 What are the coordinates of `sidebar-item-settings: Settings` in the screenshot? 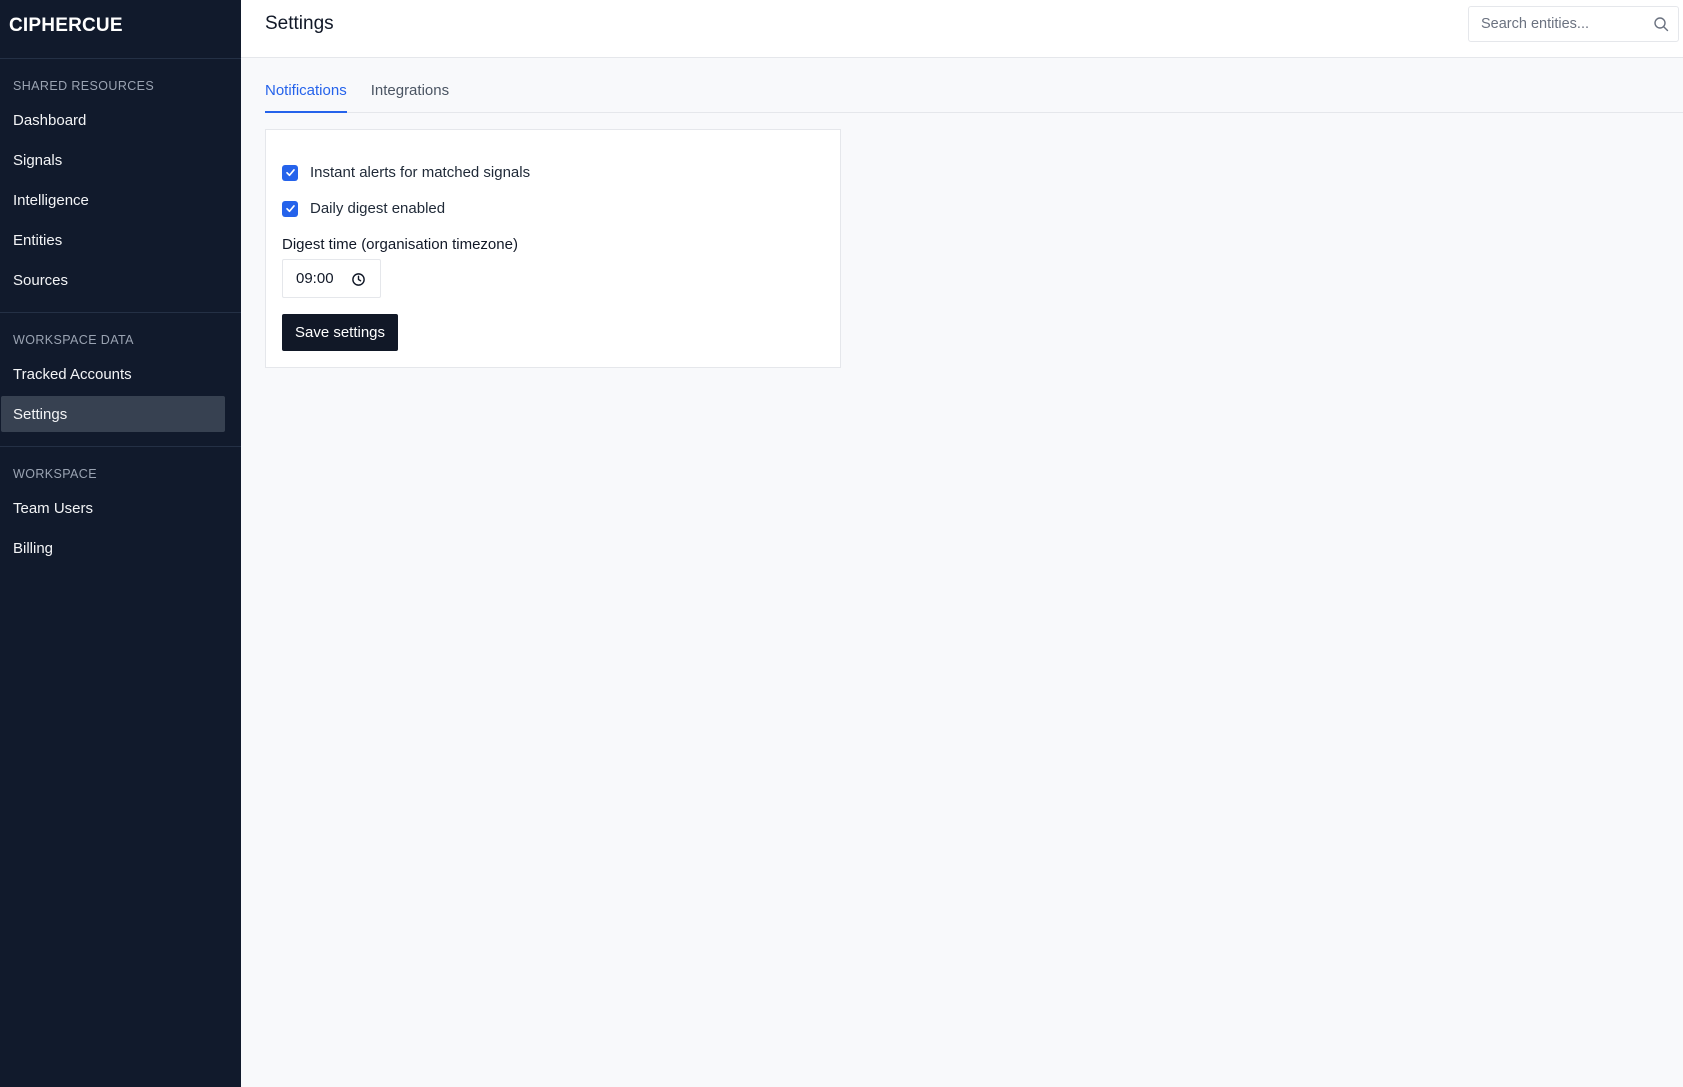 It's located at (113, 414).